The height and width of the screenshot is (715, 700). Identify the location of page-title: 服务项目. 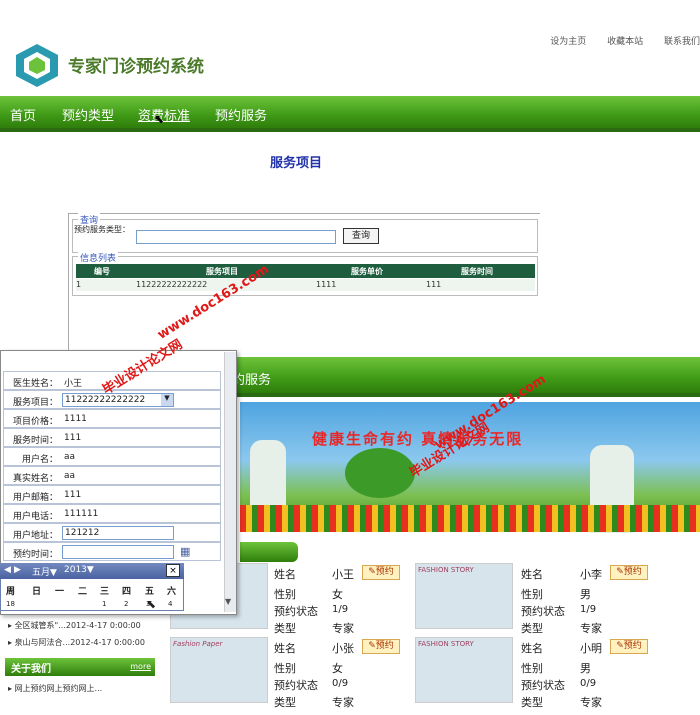
(296, 163).